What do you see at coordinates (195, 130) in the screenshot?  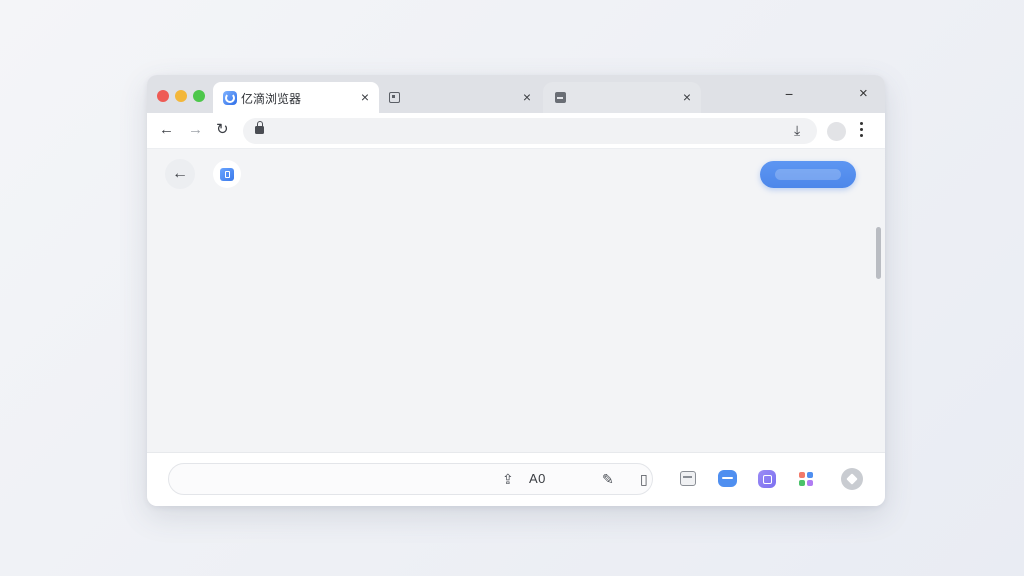 I see `forward-arrow-icon: →` at bounding box center [195, 130].